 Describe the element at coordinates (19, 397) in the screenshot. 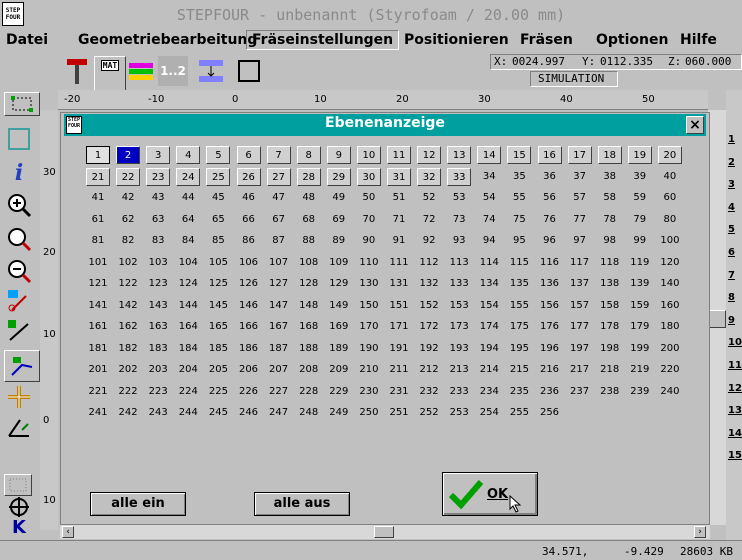

I see `move-button` at that location.